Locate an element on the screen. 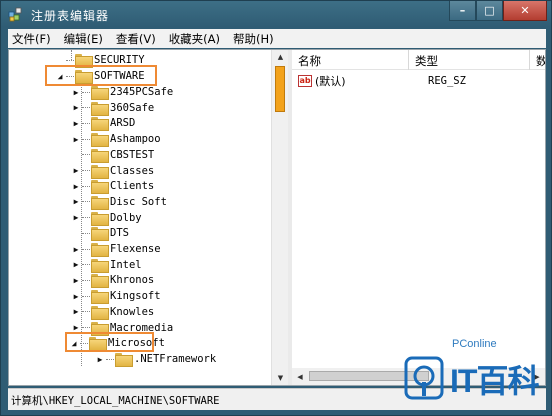  minimize-button: – is located at coordinates (462, 11).